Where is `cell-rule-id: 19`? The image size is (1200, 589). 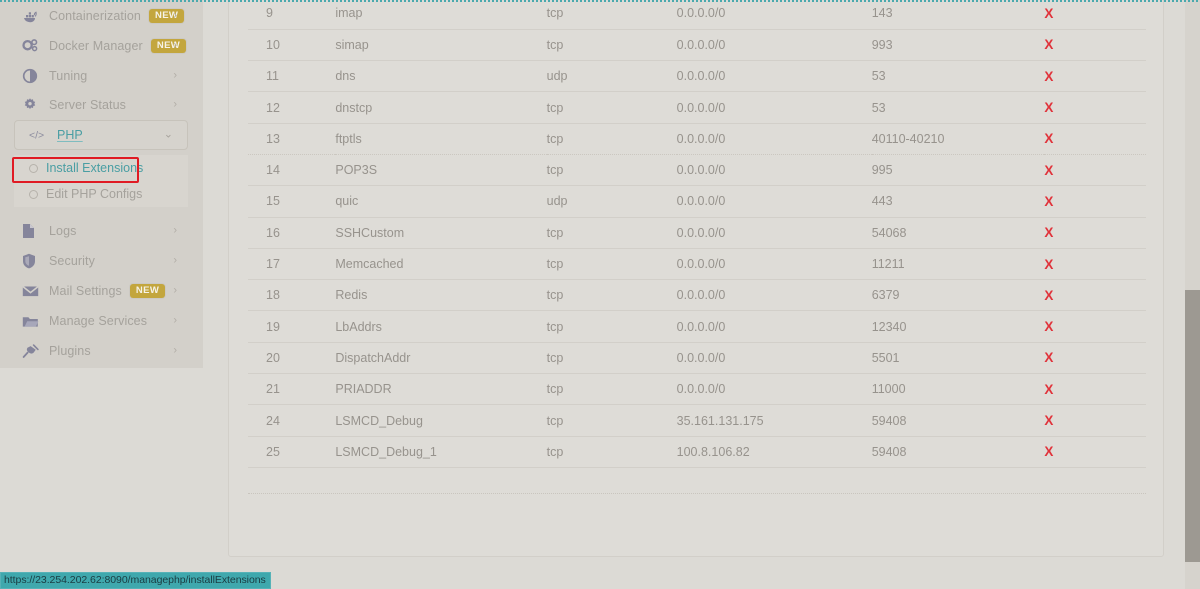 cell-rule-id: 19 is located at coordinates (292, 326).